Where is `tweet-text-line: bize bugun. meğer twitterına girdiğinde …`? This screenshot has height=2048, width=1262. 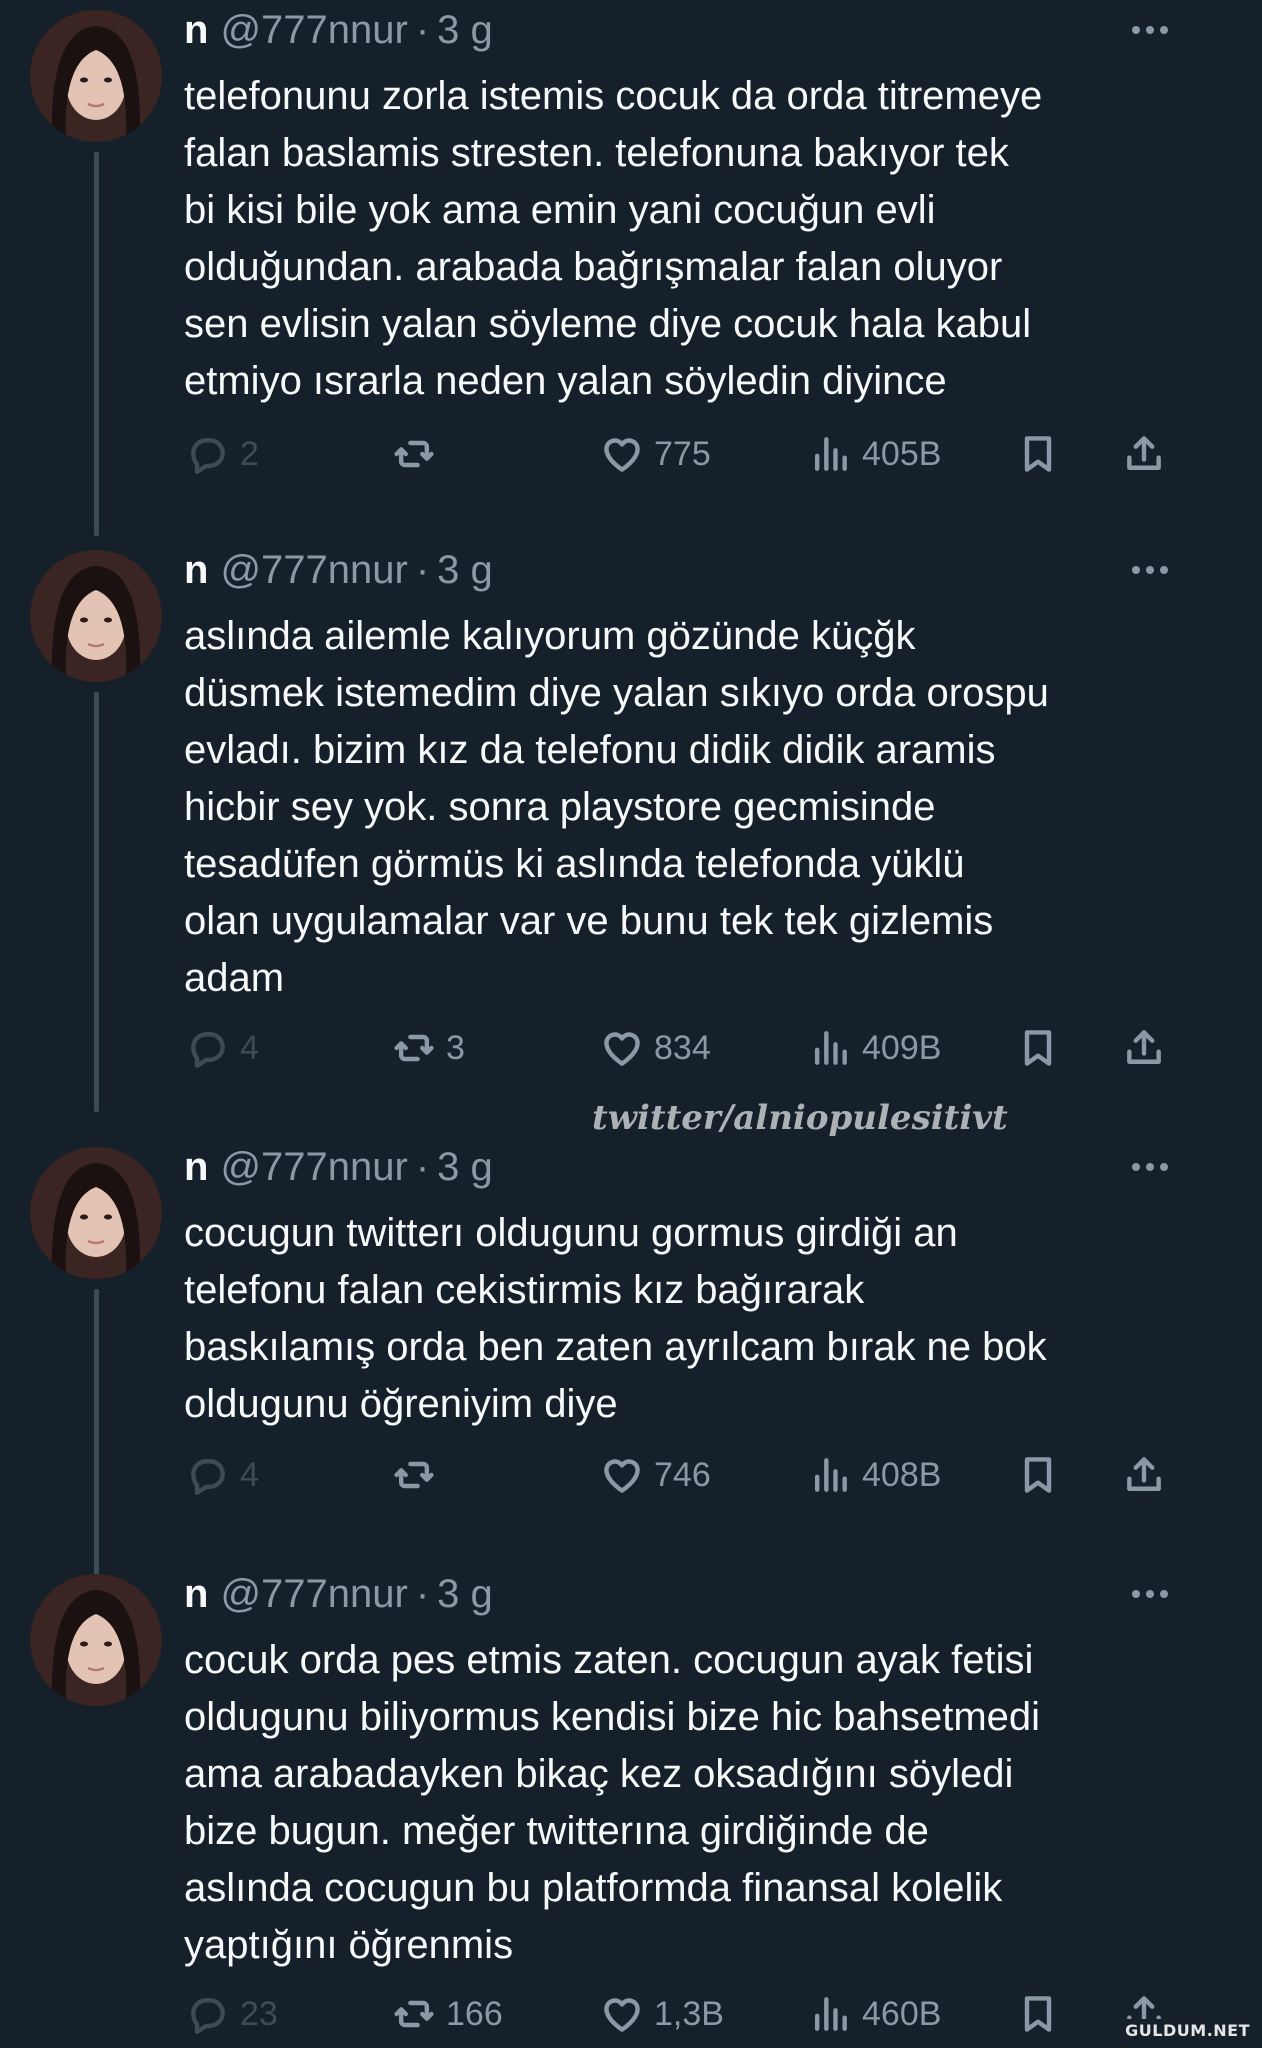
tweet-text-line: bize bugun. meğer twitterına girdiğinde … is located at coordinates (556, 1831).